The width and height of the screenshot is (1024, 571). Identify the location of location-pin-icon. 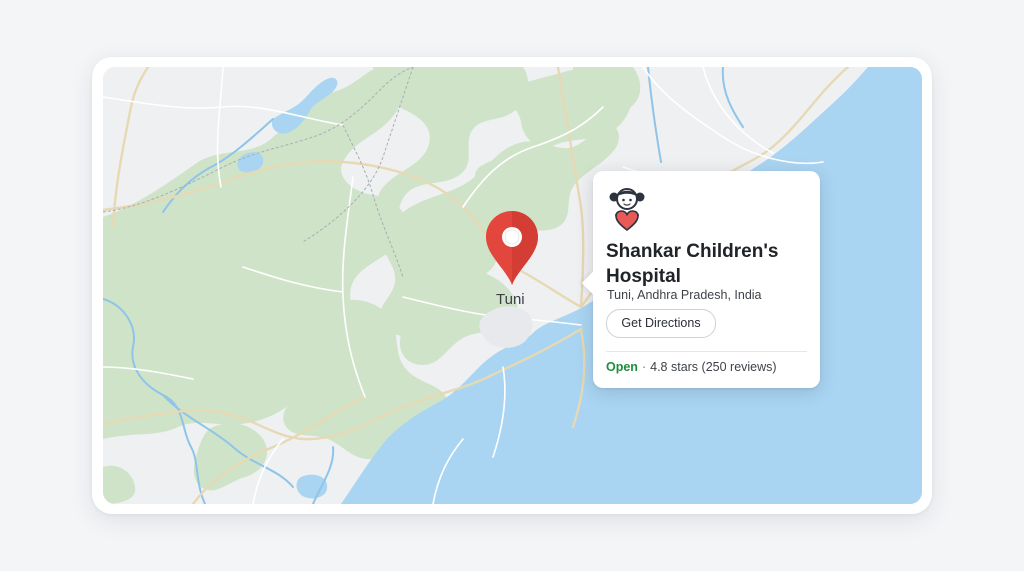
(512, 248).